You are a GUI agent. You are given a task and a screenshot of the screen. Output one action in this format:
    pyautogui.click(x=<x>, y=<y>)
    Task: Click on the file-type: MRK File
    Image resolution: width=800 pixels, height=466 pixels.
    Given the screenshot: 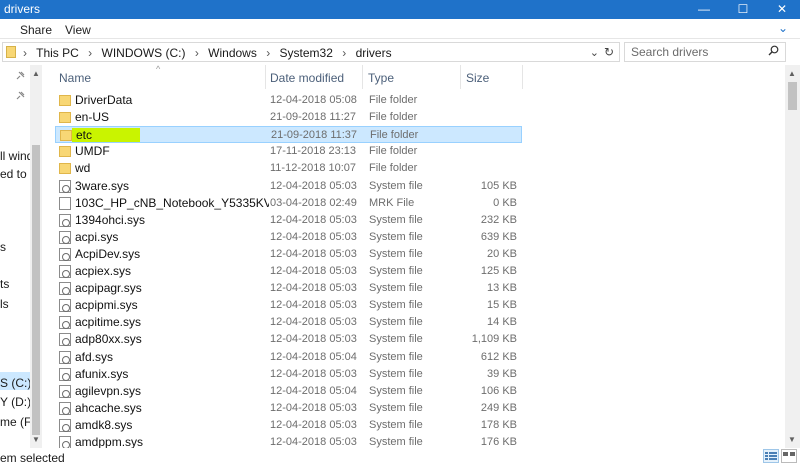 What is the action you would take?
    pyautogui.click(x=392, y=202)
    